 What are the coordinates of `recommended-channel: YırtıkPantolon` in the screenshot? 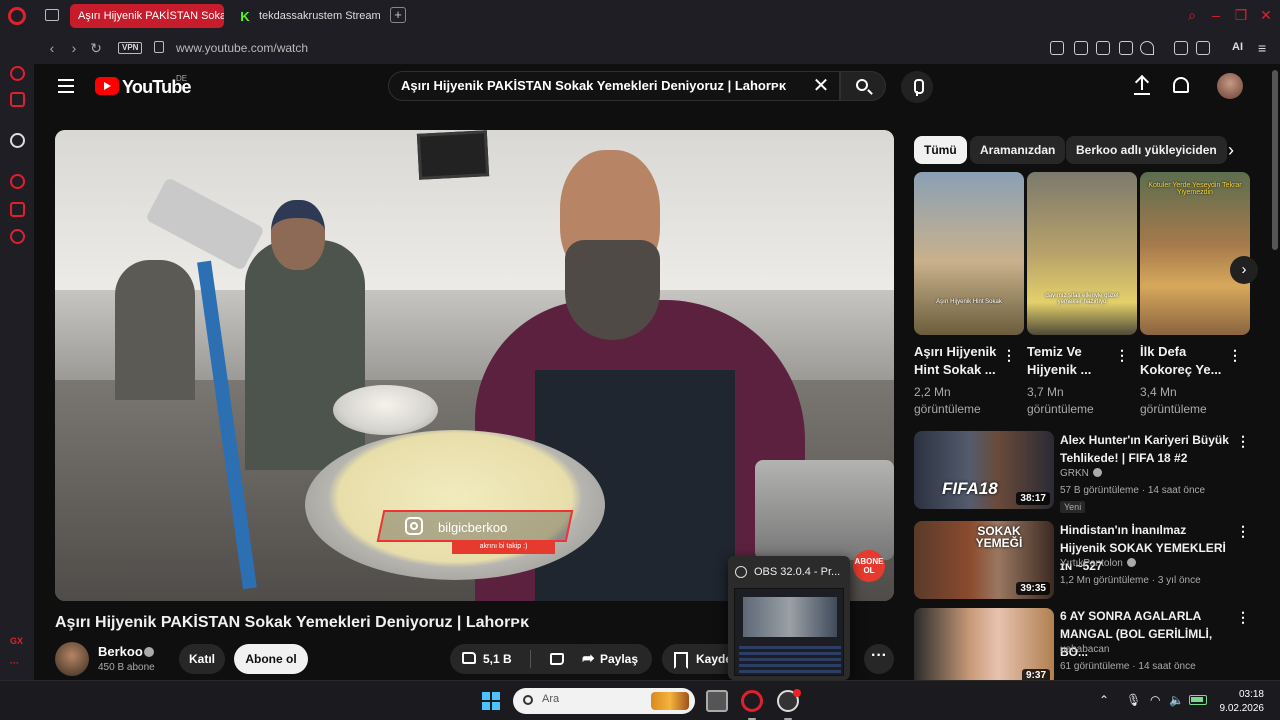 It's located at (1098, 563).